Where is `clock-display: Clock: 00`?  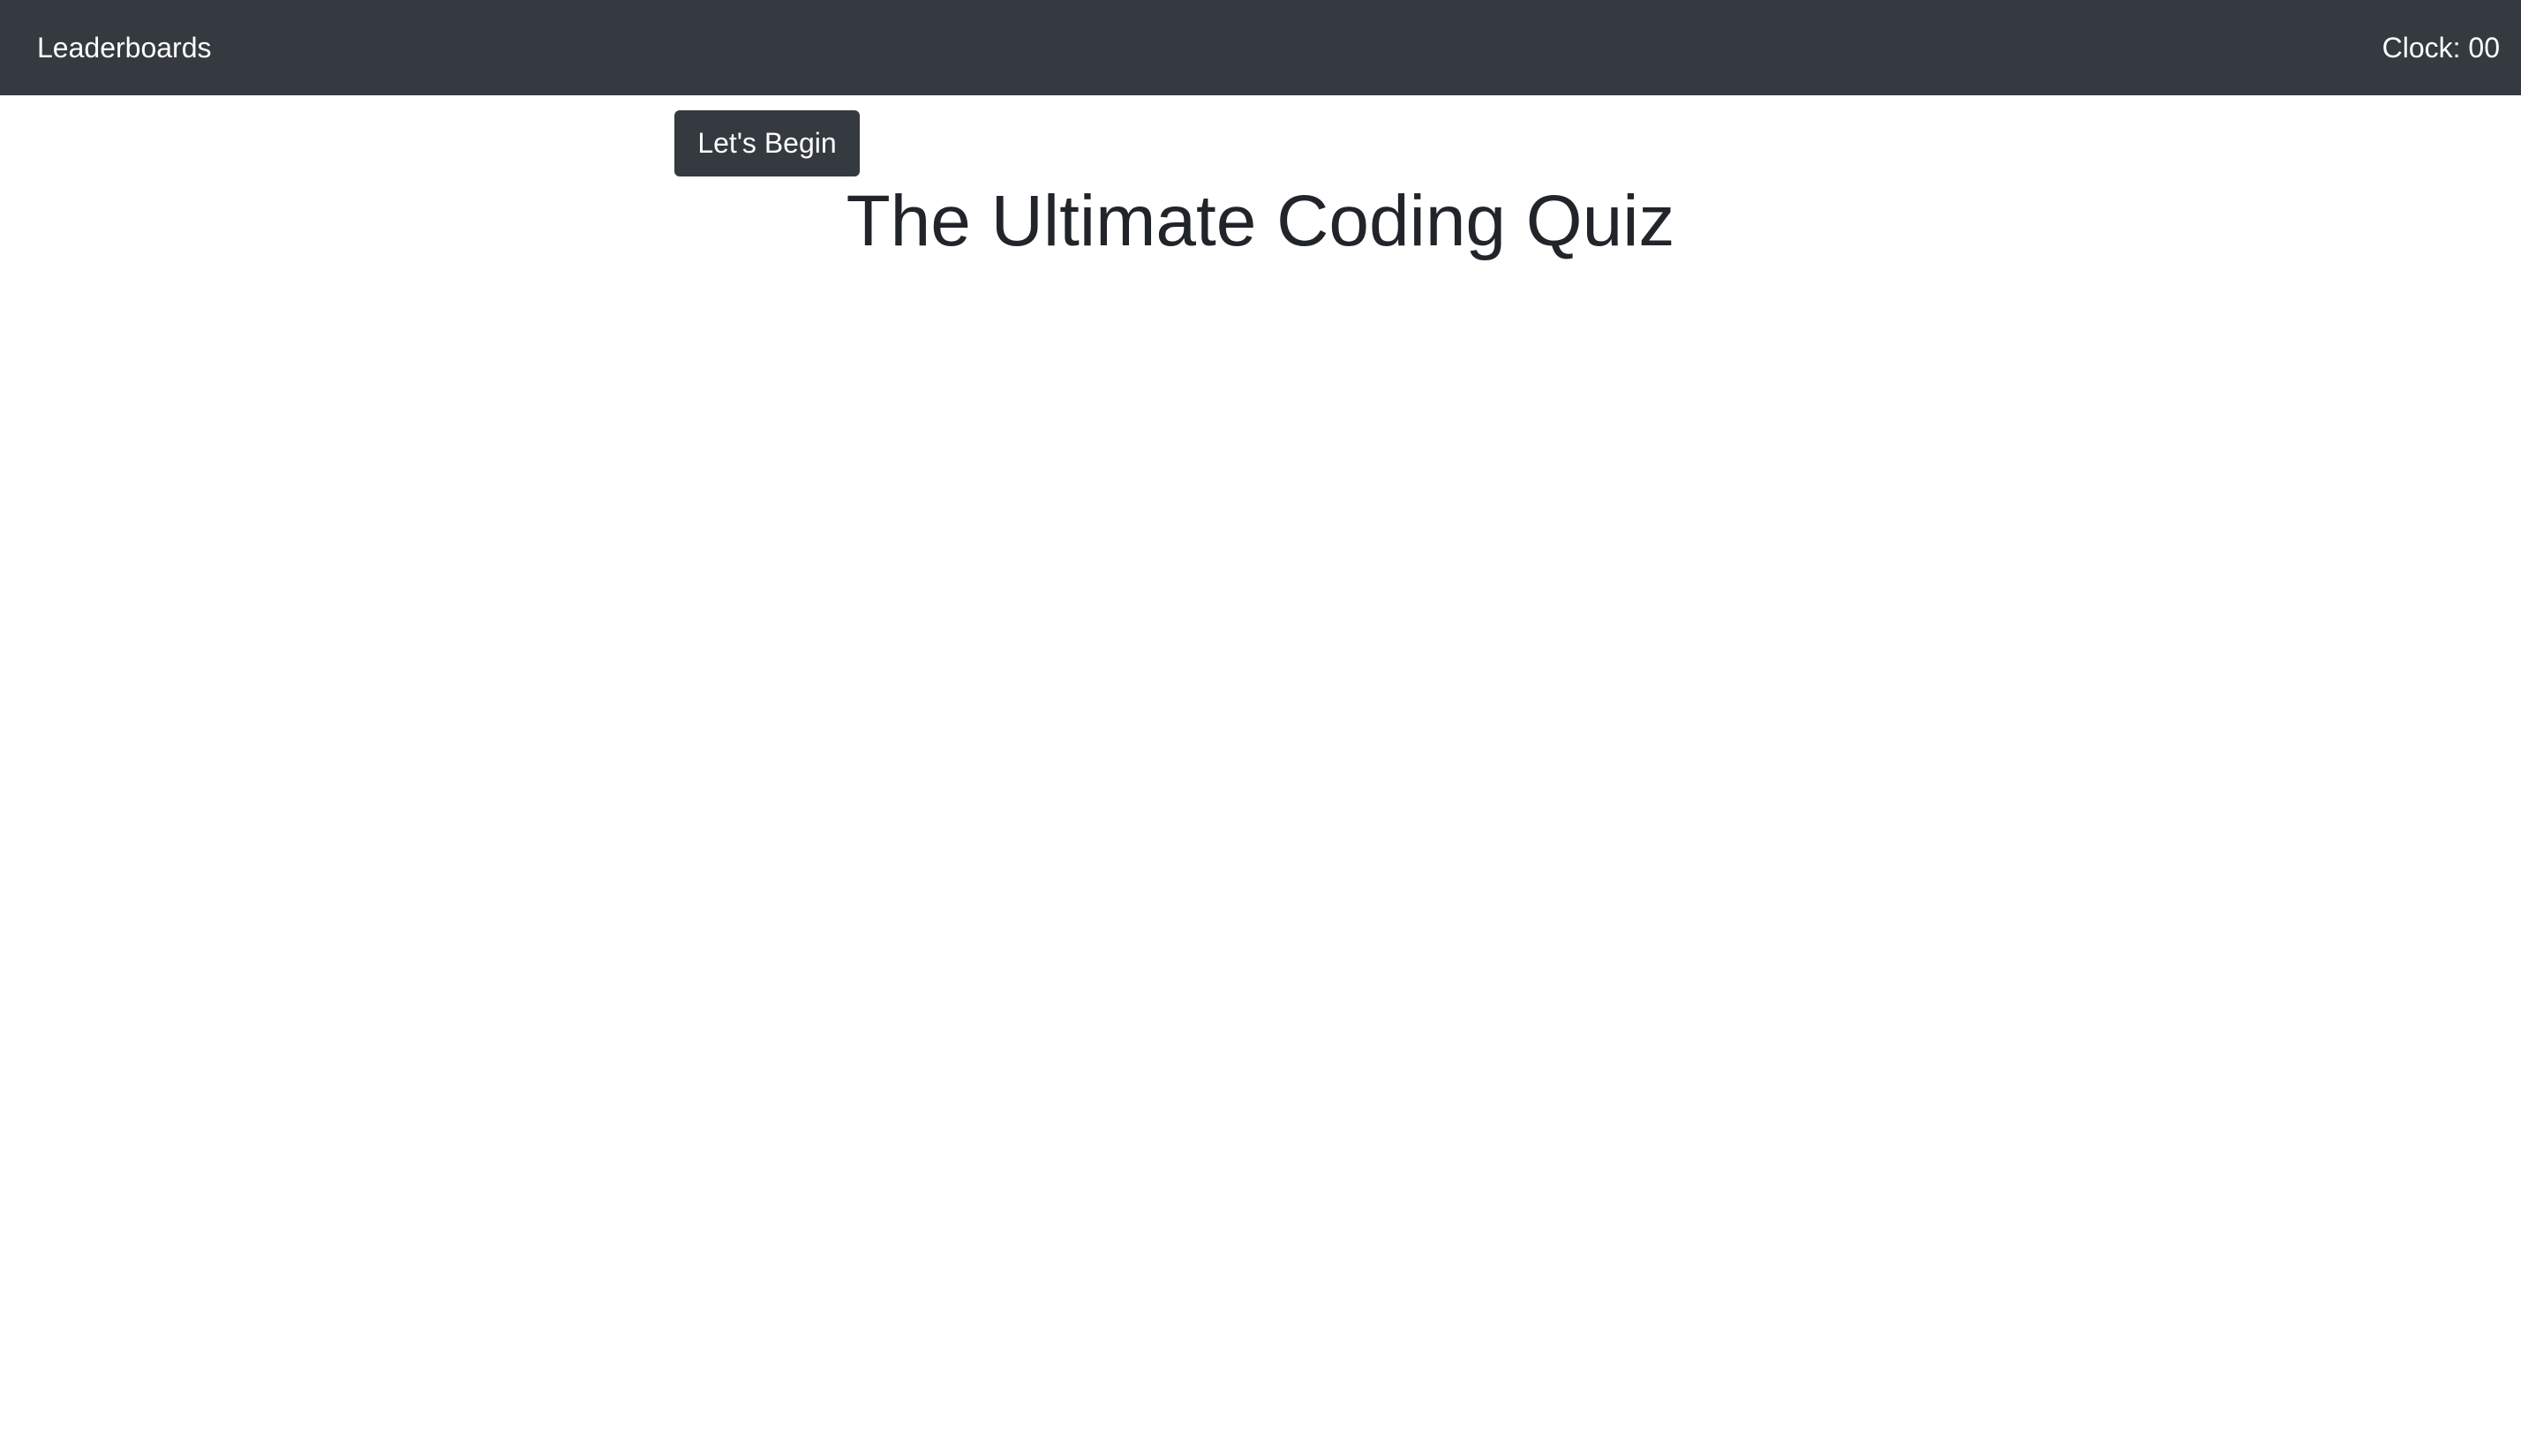 clock-display: Clock: 00 is located at coordinates (2441, 48).